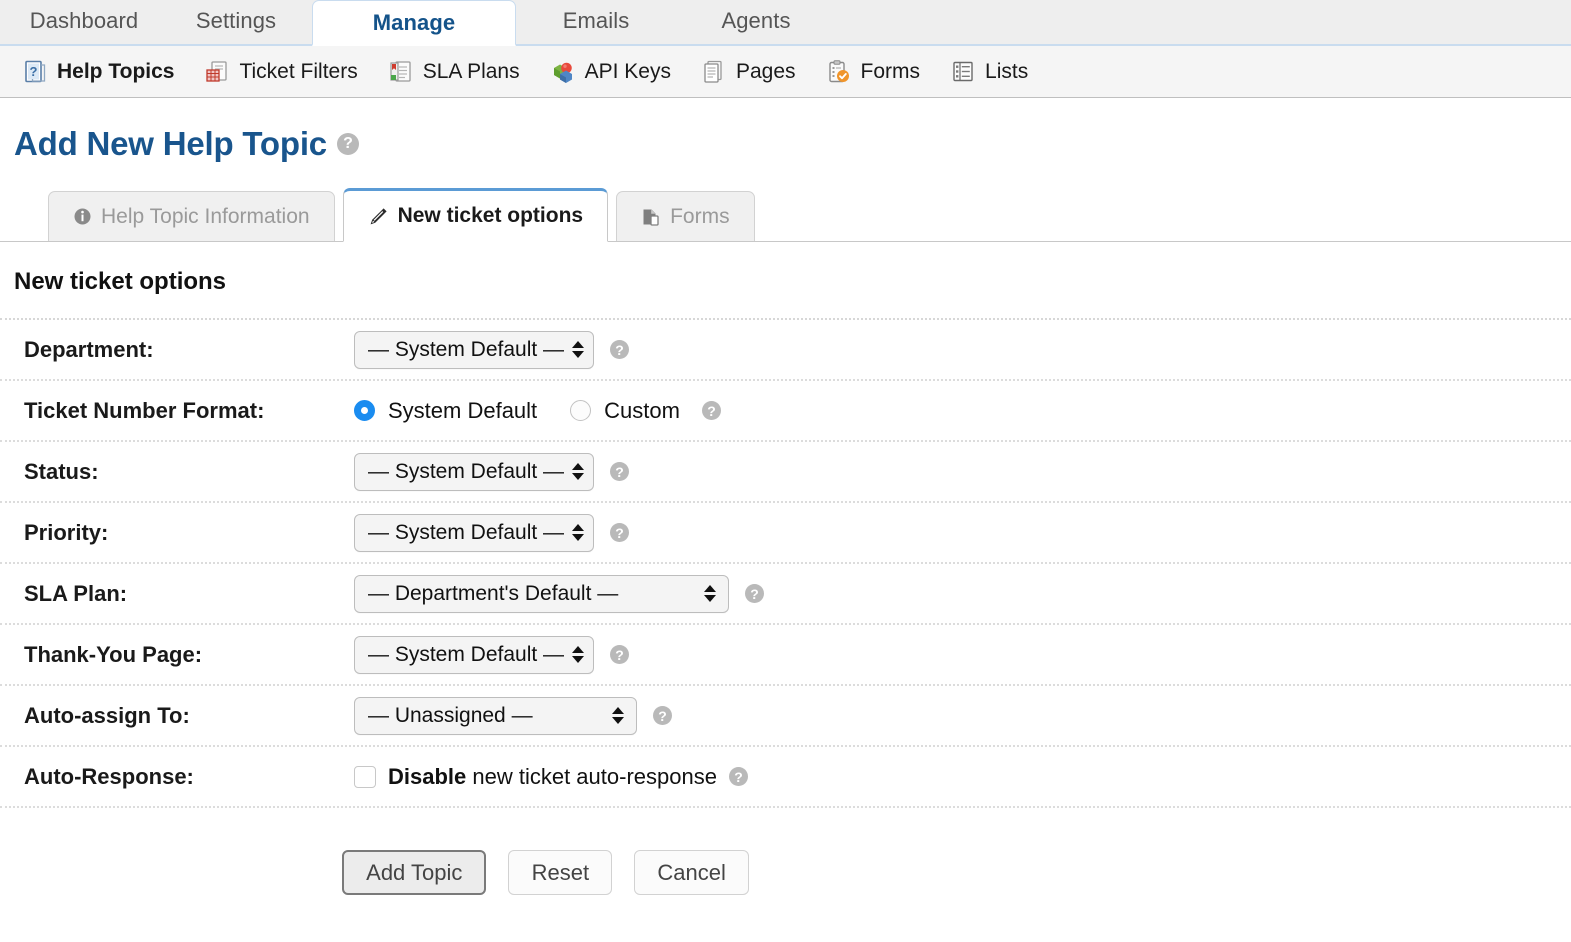  I want to click on thank-you-page-select: — System Default —, so click(474, 654).